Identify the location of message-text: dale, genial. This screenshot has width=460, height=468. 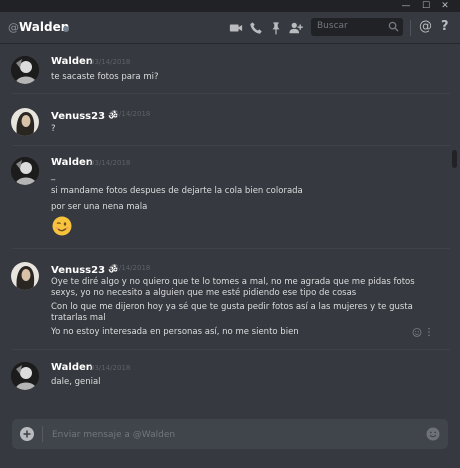
(76, 382).